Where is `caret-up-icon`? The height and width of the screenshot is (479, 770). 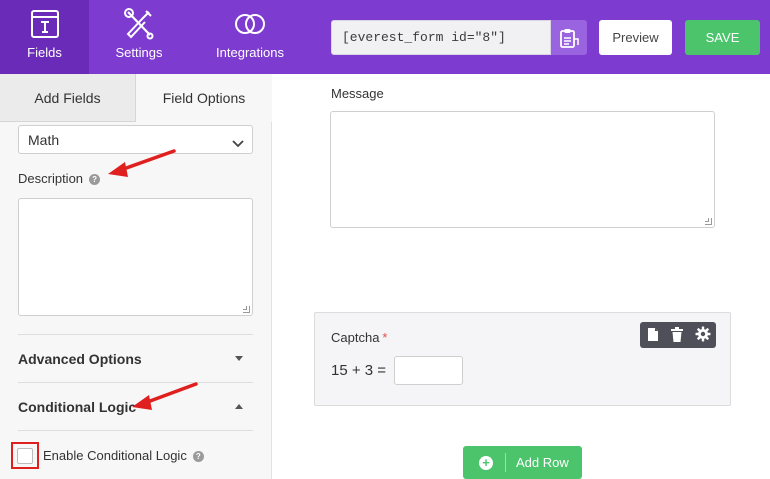
caret-up-icon is located at coordinates (239, 406).